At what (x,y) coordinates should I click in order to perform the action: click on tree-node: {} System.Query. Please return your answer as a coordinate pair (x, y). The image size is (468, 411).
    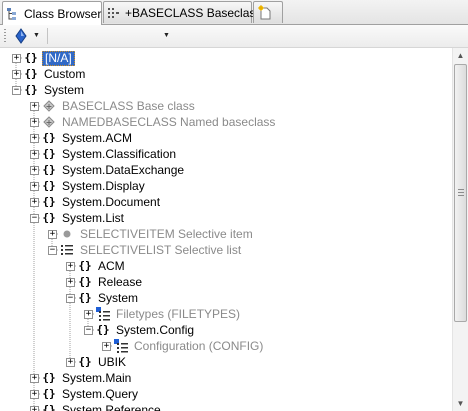
    Looking at the image, I should click on (90, 394).